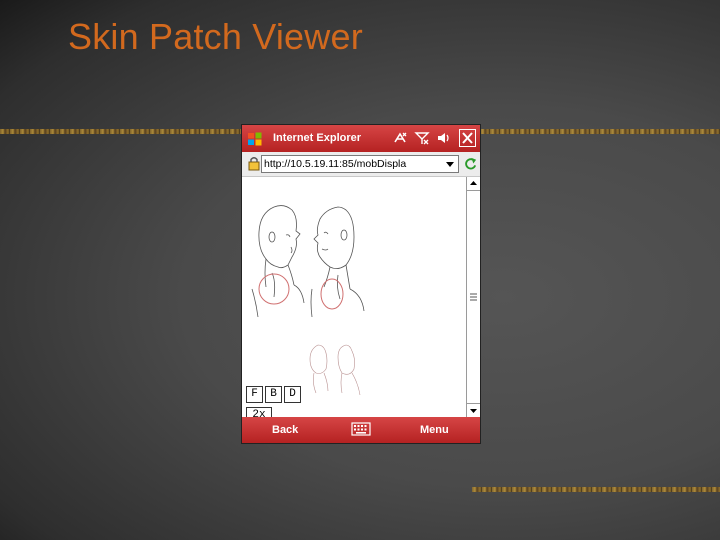 Image resolution: width=720 pixels, height=540 pixels. I want to click on head-profile-left-facing, so click(337, 262).